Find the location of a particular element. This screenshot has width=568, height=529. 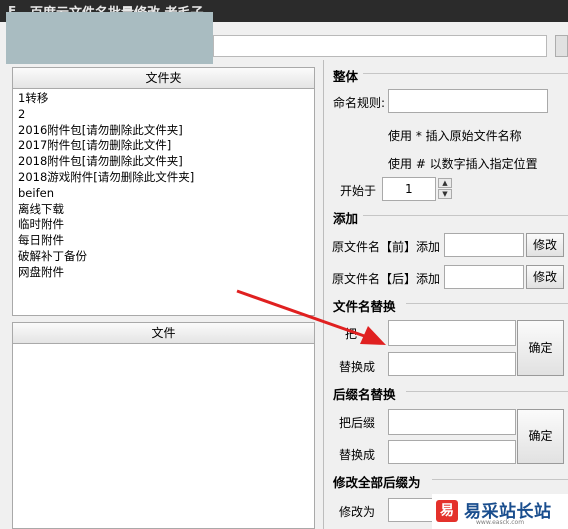

folder-list-item: 1转移 is located at coordinates (166, 99).